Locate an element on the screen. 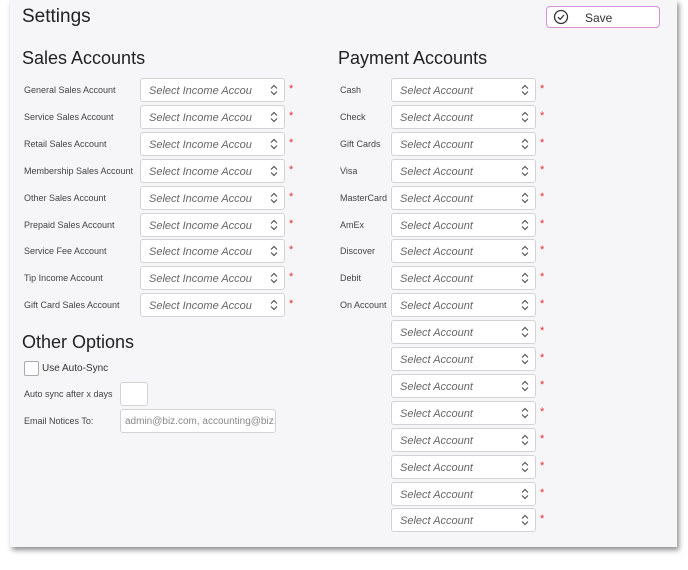 The image size is (688, 570). sales-row-label: Tip Income Account is located at coordinates (63, 278).